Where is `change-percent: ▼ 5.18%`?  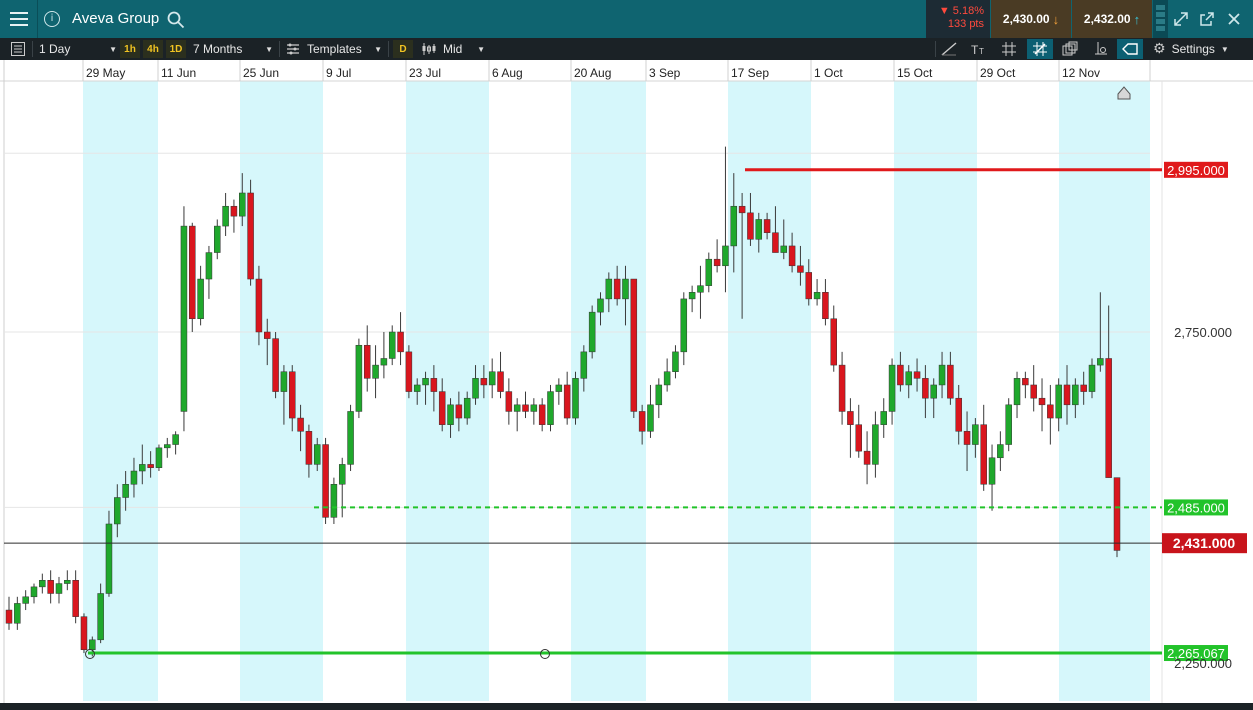 change-percent: ▼ 5.18% is located at coordinates (961, 11).